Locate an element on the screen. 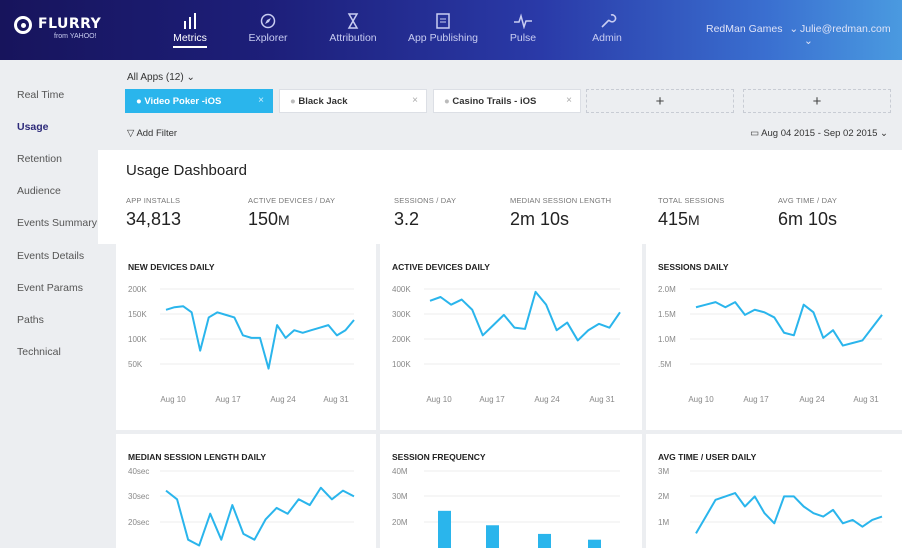 This screenshot has height=548, width=902. page-title: Usage Dashboard is located at coordinates (186, 170).